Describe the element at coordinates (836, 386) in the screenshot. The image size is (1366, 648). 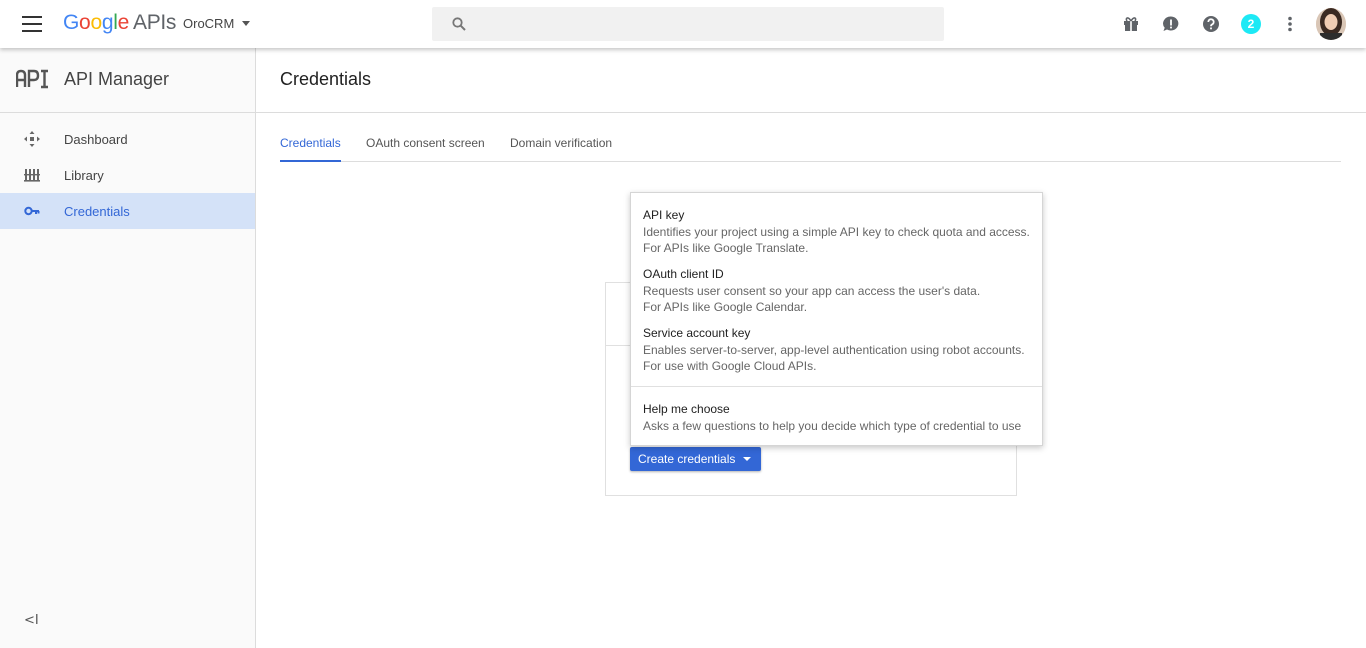
I see `menu-divider` at that location.